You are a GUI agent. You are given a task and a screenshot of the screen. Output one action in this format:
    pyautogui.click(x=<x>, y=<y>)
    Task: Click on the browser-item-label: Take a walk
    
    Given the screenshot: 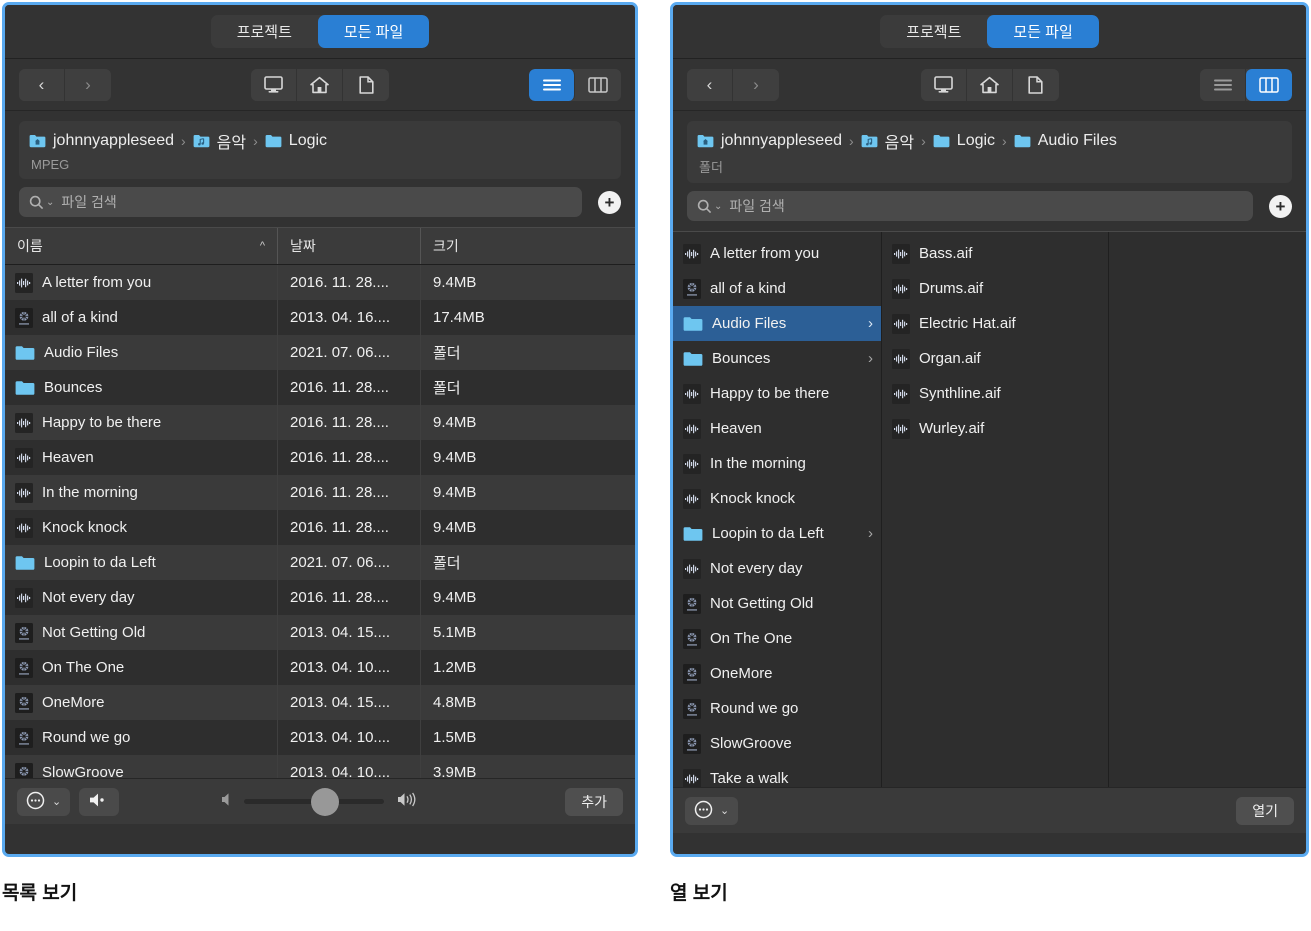 What is the action you would take?
    pyautogui.click(x=749, y=778)
    